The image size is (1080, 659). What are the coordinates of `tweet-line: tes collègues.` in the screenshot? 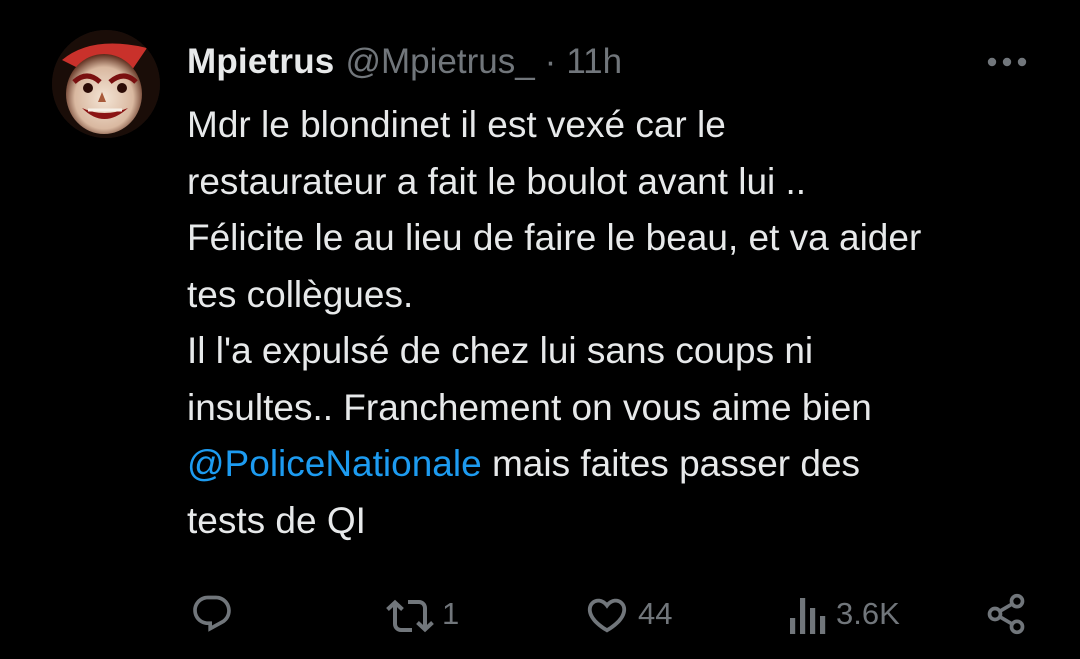 It's located at (300, 294).